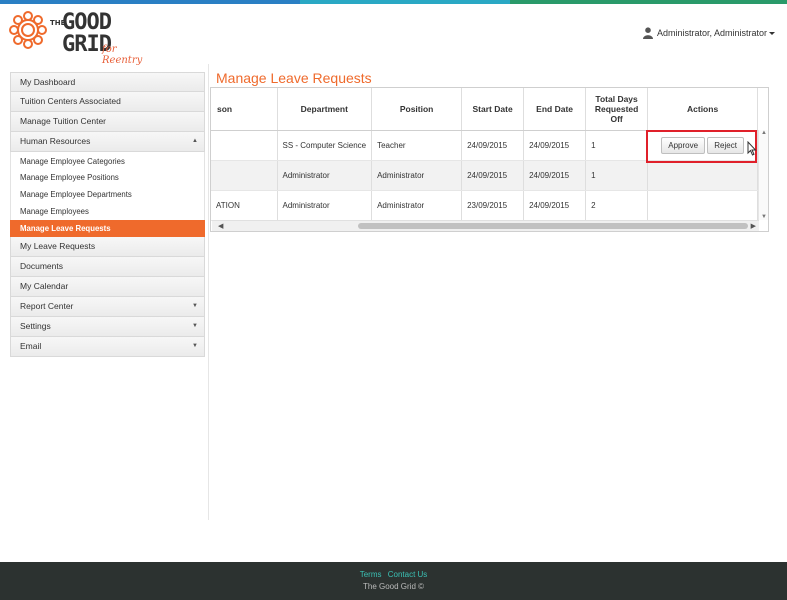 Image resolution: width=787 pixels, height=600 pixels. What do you see at coordinates (244, 205) in the screenshot?
I see `cell-reason: ATION` at bounding box center [244, 205].